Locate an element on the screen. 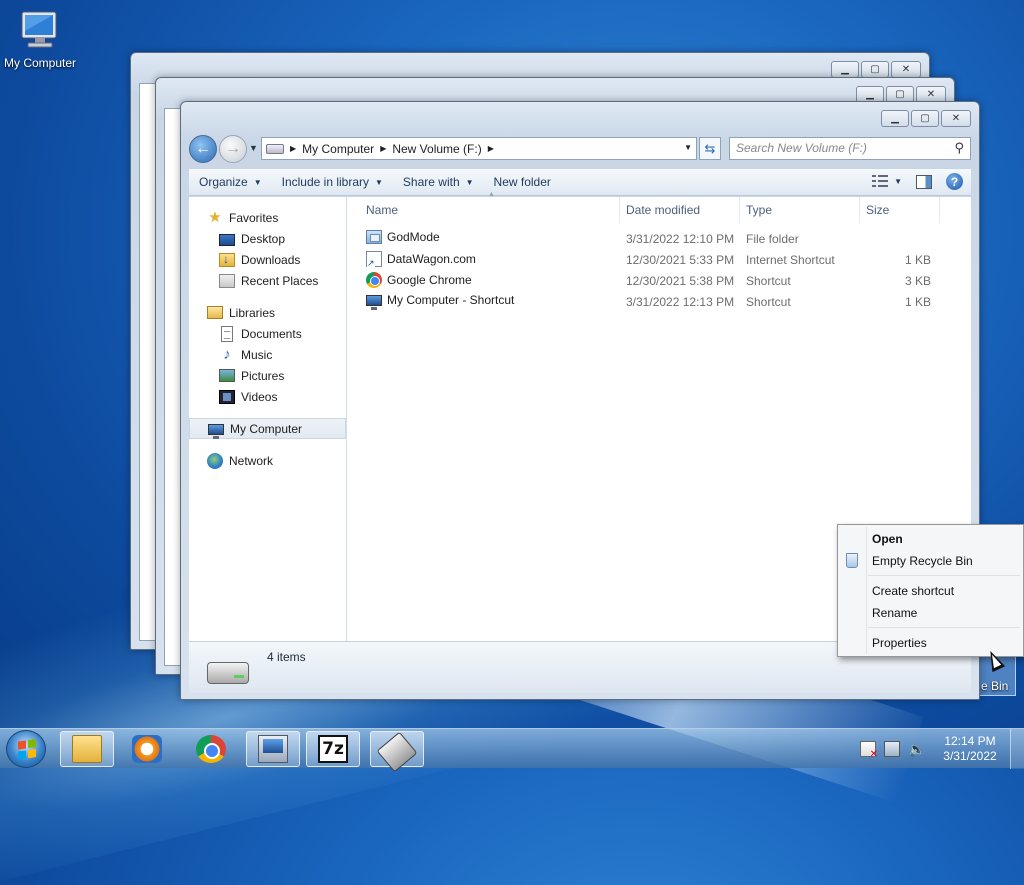 The height and width of the screenshot is (885, 1024). nav-pictures: Pictures is located at coordinates (267, 375).